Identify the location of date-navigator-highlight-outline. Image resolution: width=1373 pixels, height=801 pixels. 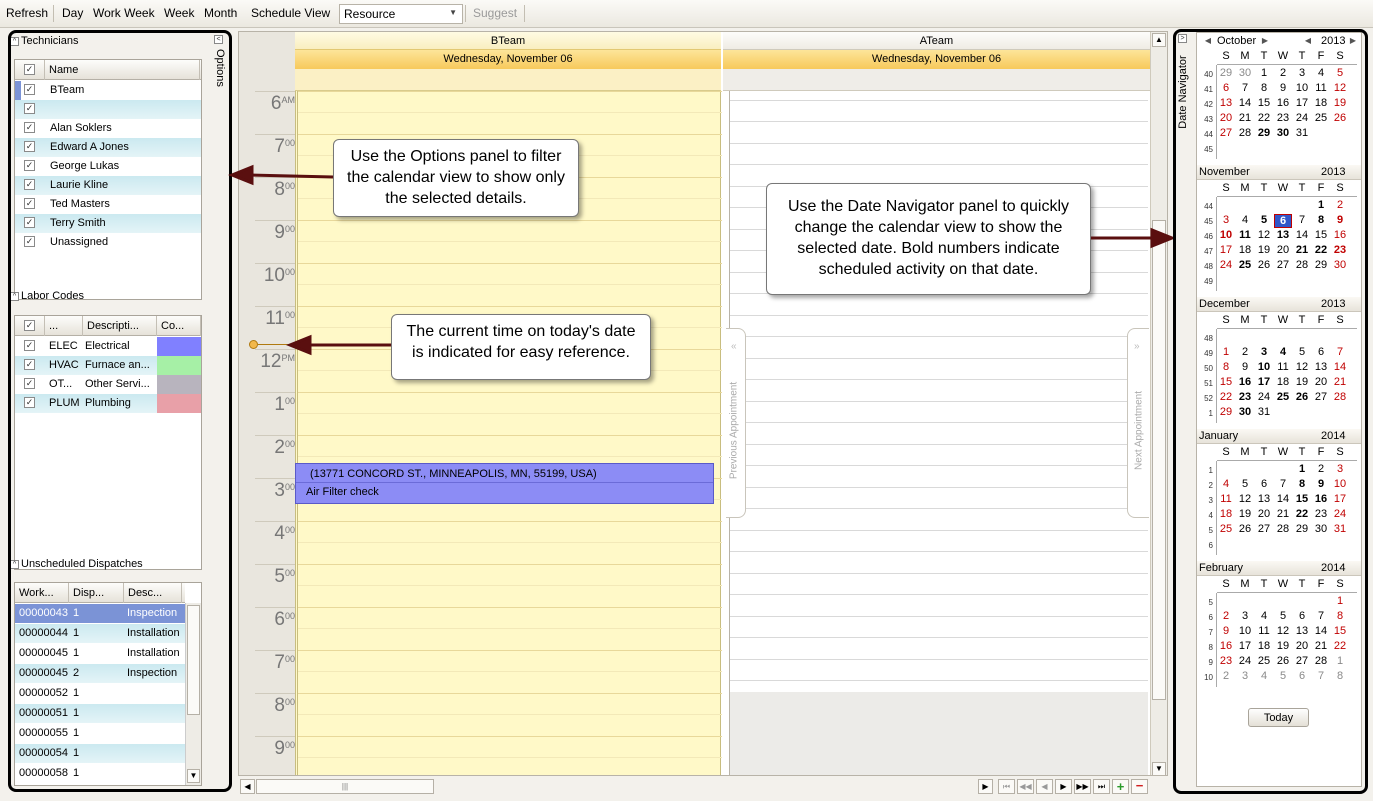
(1270, 411).